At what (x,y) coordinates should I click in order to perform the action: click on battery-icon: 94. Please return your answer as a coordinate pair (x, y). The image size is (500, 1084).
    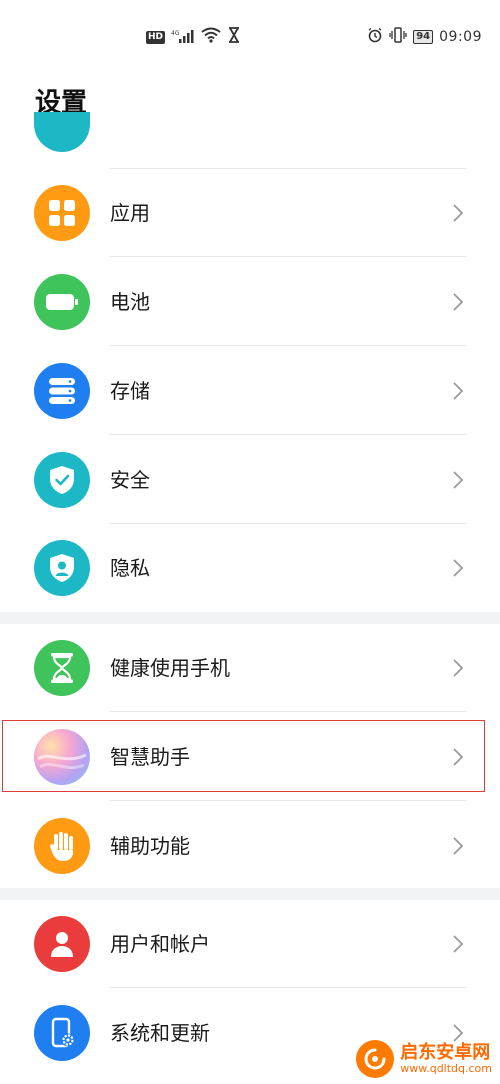
    Looking at the image, I should click on (423, 37).